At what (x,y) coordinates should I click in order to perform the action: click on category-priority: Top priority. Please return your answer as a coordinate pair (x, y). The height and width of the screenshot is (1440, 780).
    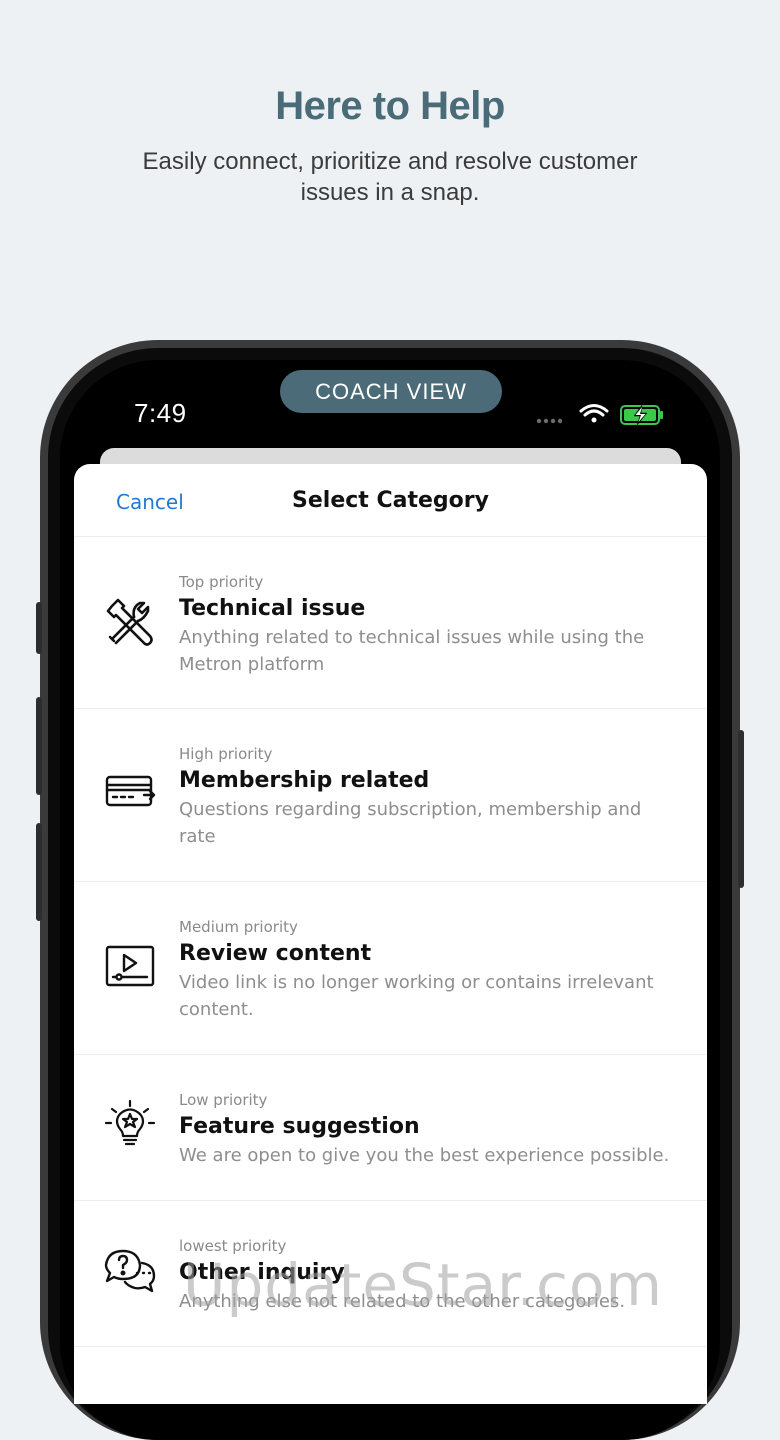
    Looking at the image, I should click on (221, 582).